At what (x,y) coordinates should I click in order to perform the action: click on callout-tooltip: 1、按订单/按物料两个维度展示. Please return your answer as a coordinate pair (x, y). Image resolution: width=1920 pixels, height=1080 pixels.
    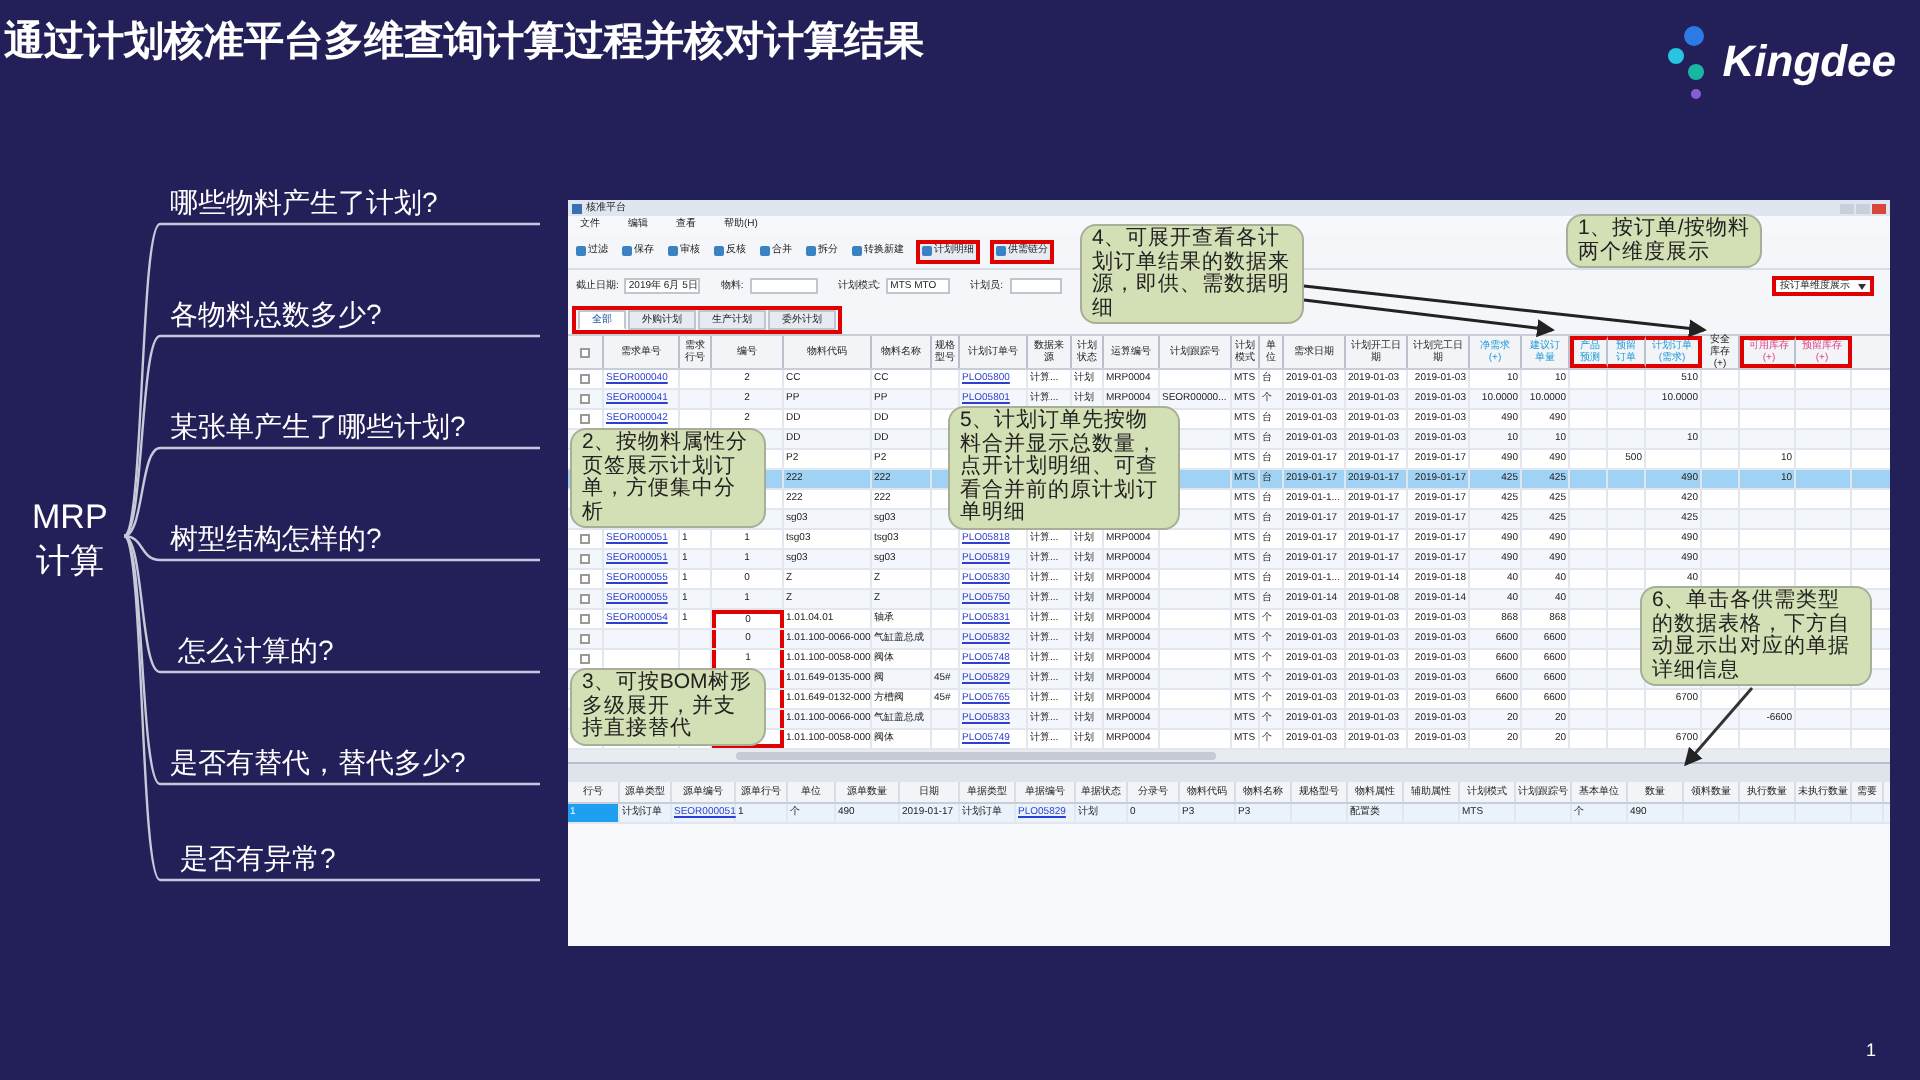
    Looking at the image, I should click on (1664, 241).